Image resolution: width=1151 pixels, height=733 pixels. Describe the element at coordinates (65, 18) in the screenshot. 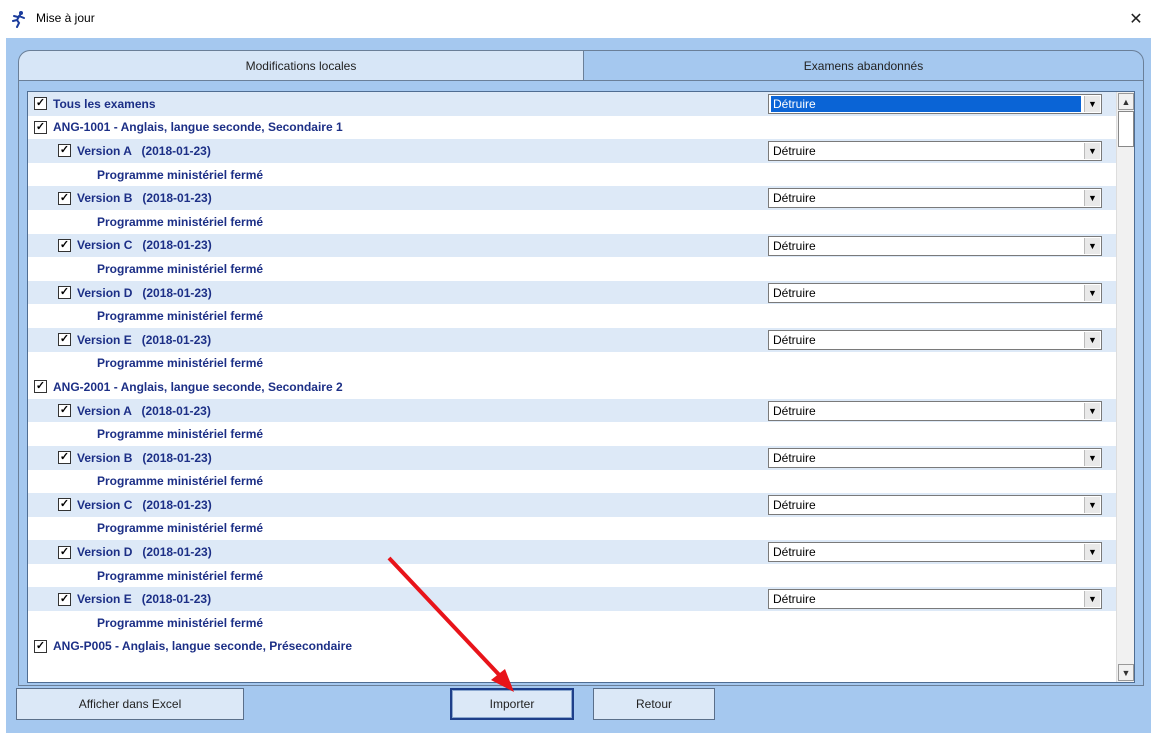

I see `window-title: Mise à jour` at that location.